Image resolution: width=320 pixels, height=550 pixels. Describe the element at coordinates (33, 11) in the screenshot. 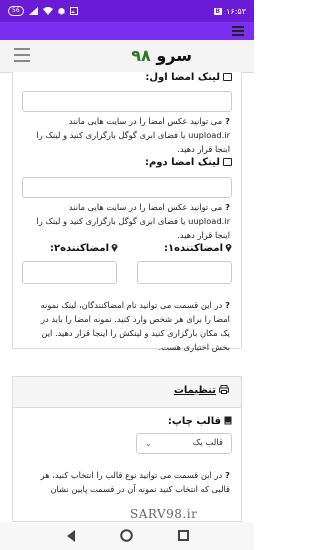

I see `signal-icon` at that location.